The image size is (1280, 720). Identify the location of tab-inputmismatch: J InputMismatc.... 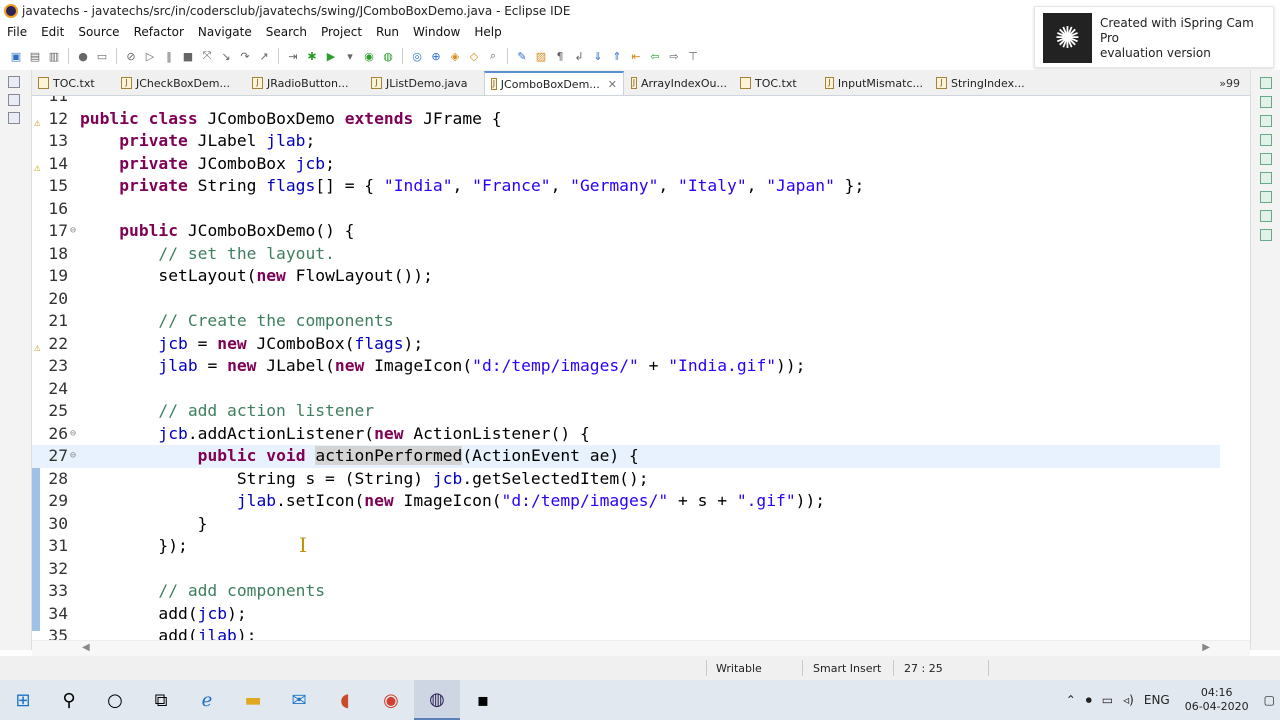
(874, 83).